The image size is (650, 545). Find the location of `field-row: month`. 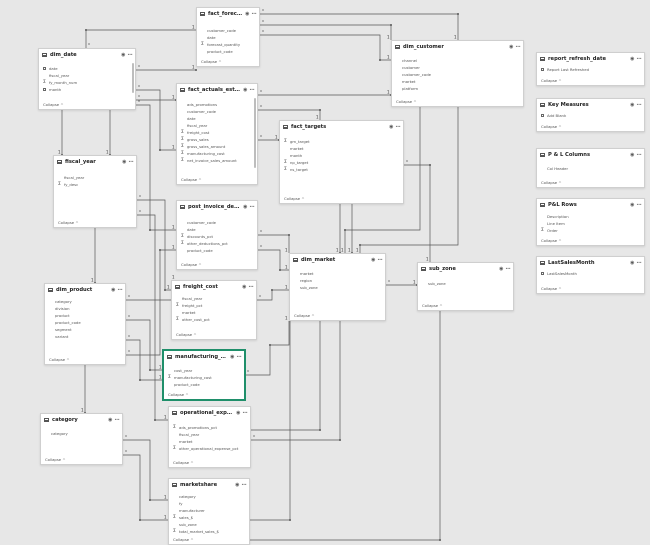

field-row: month is located at coordinates (341, 155).